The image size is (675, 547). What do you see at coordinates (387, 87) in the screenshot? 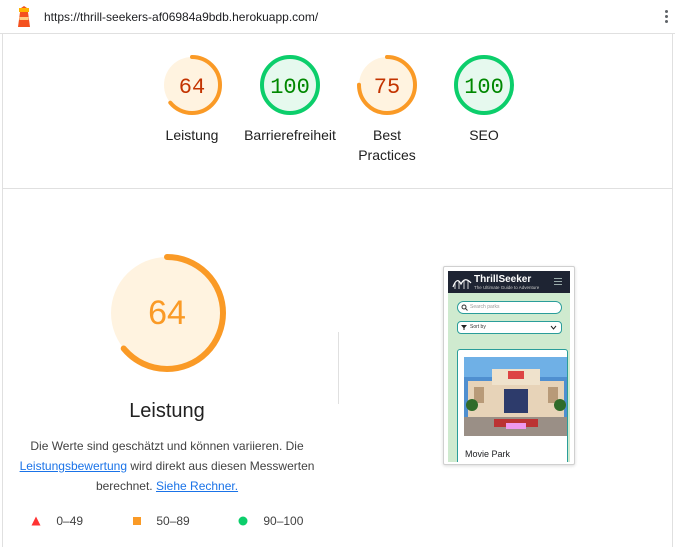
I see `gauge-best-practices-score: 75` at bounding box center [387, 87].